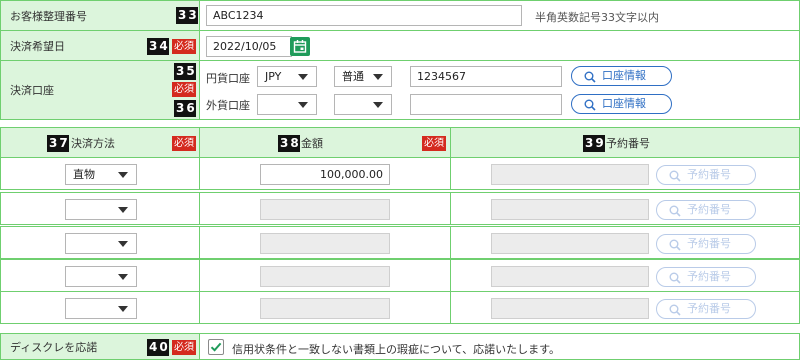 The width and height of the screenshot is (800, 360). I want to click on amount-input: 100,000.00, so click(325, 174).